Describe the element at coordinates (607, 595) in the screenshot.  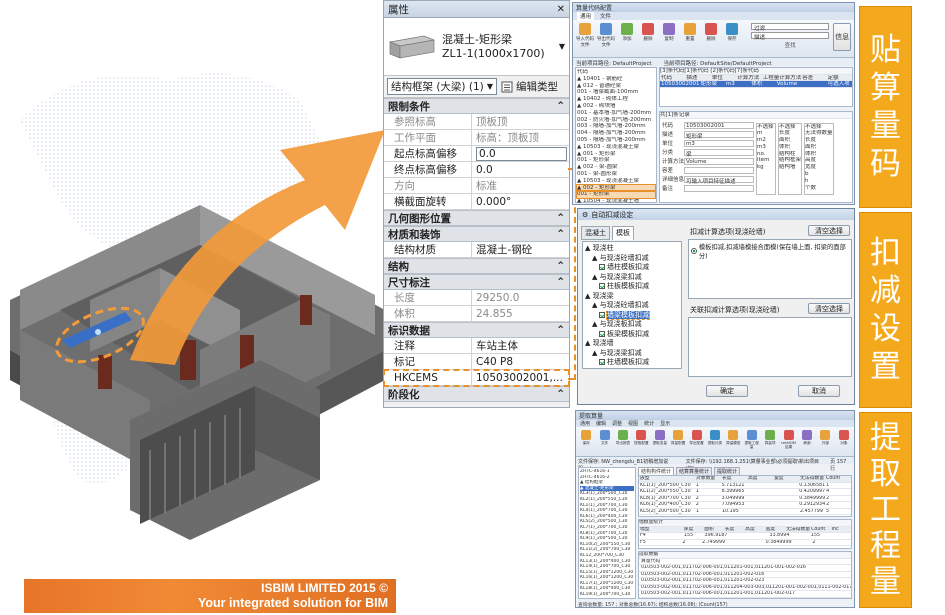
I see `tree-item: KL19(1)_200*700_C30` at that location.